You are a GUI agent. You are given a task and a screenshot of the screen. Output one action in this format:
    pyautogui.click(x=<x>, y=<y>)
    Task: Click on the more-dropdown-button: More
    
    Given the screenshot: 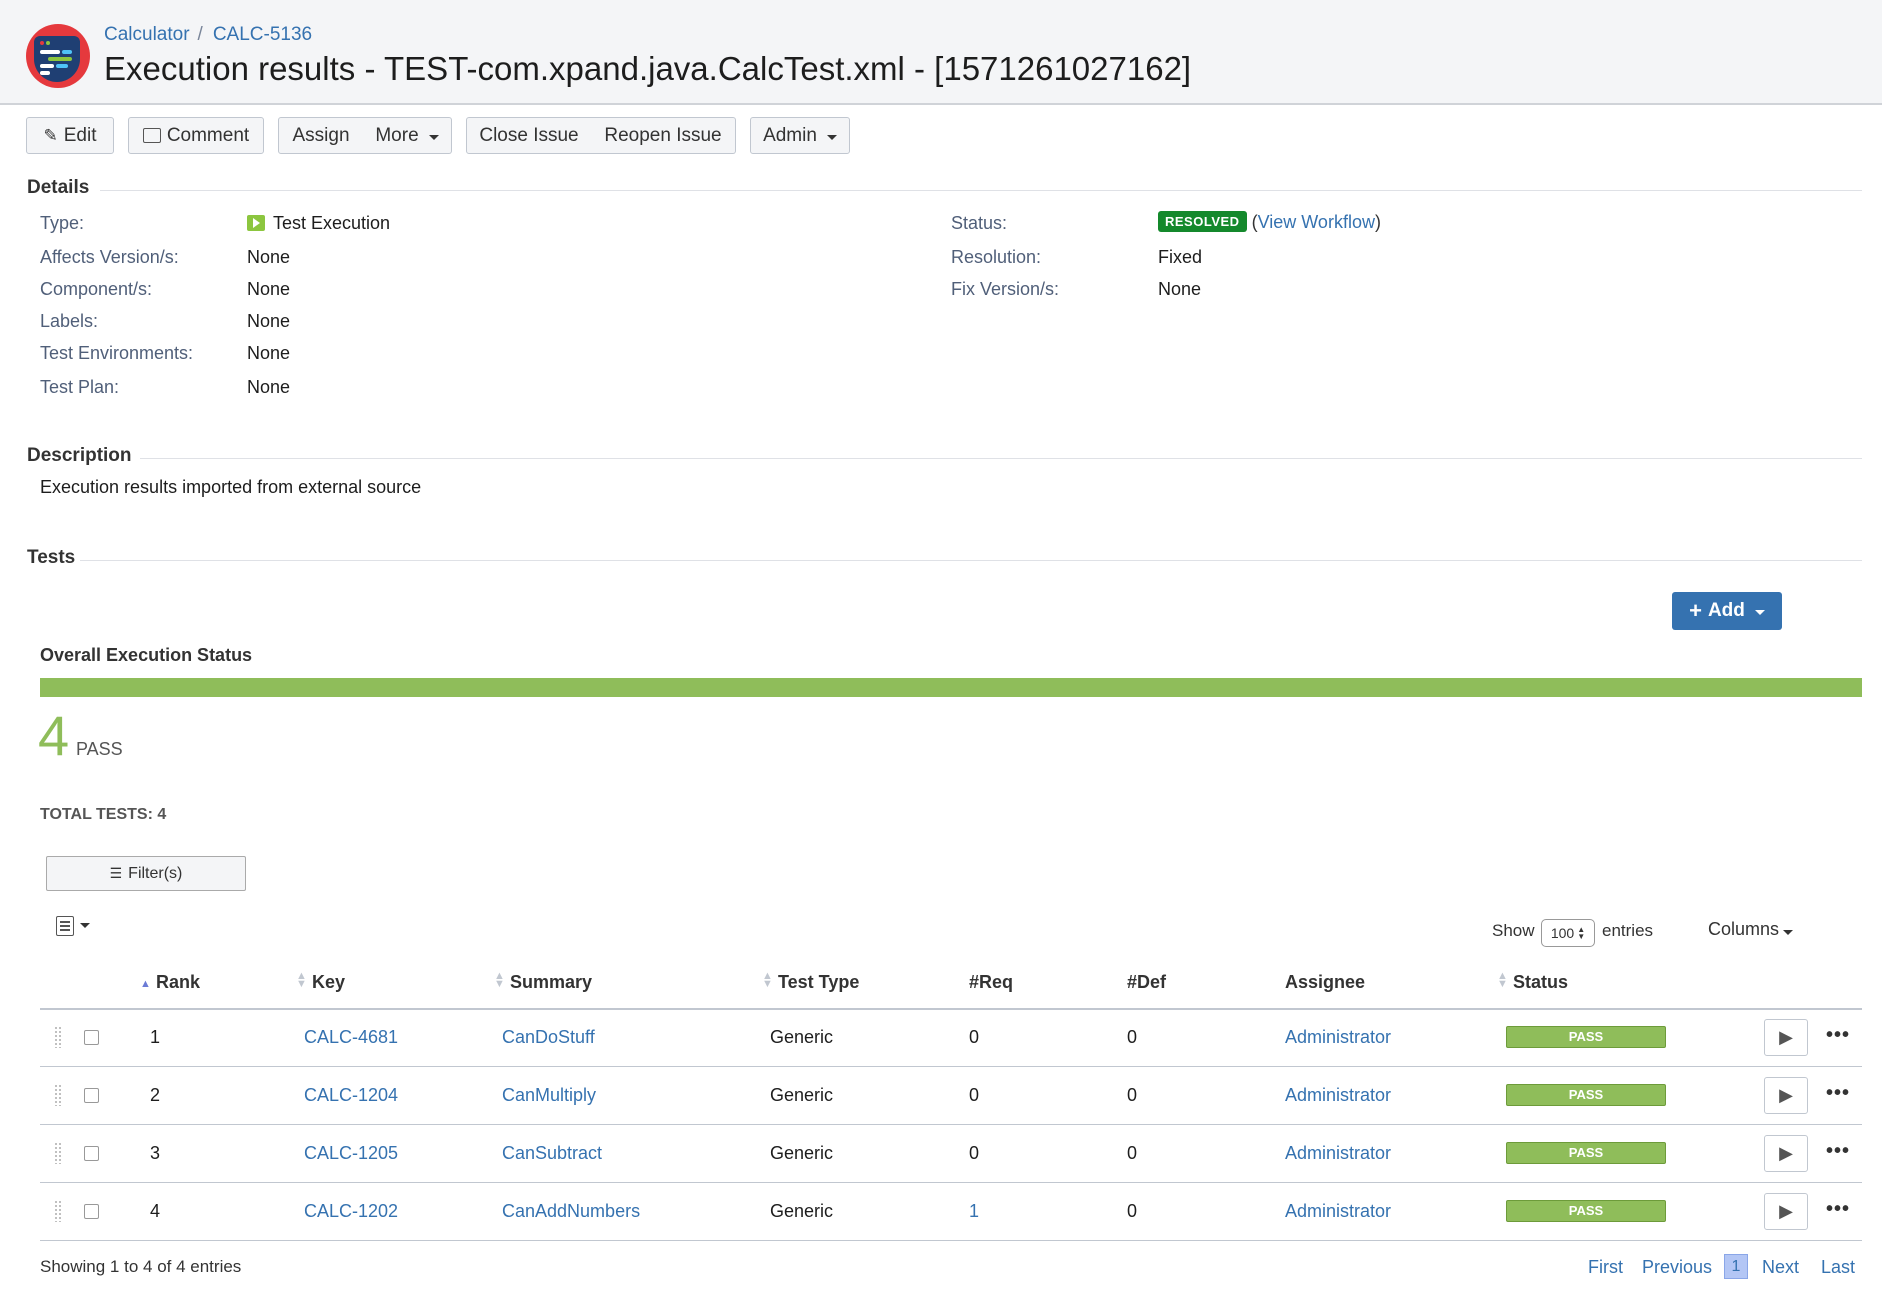 What is the action you would take?
    pyautogui.click(x=407, y=135)
    